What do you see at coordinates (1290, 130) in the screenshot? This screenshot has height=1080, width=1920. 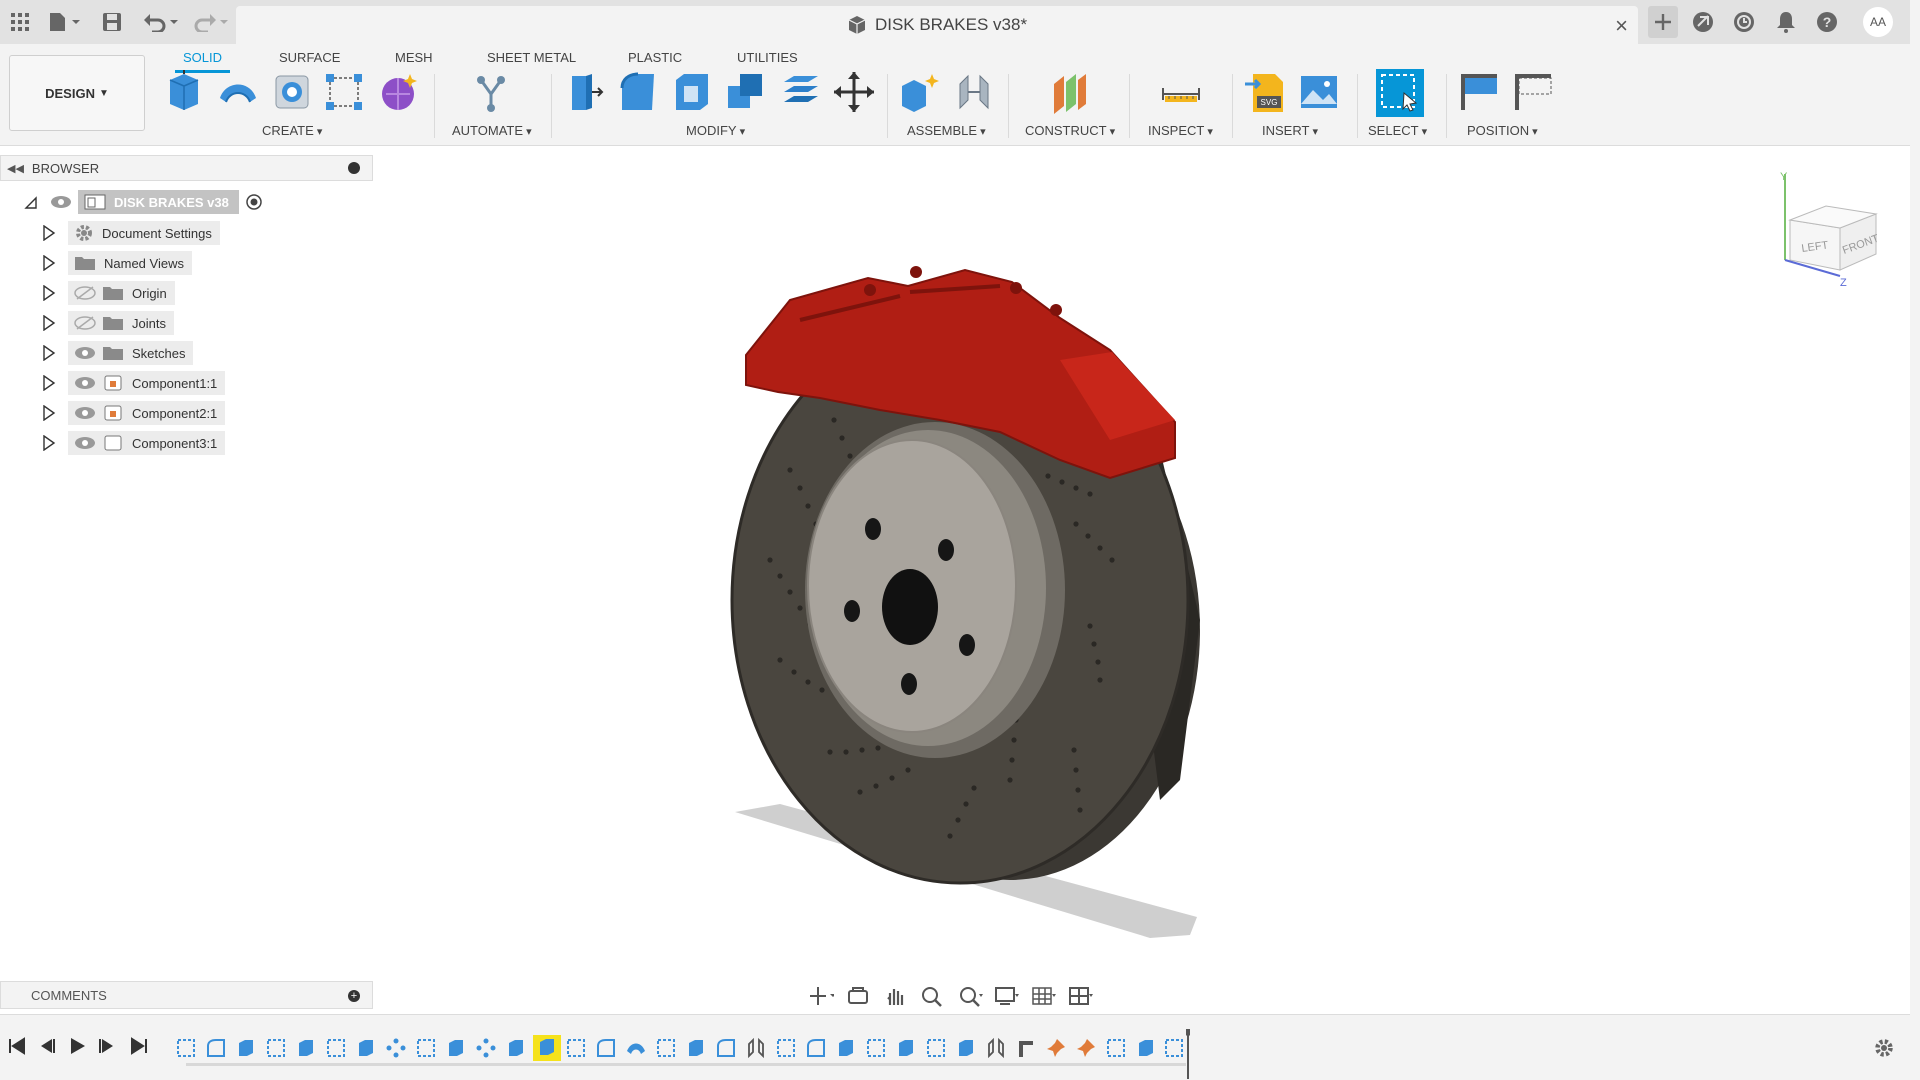 I see `group-insert: INSERT` at bounding box center [1290, 130].